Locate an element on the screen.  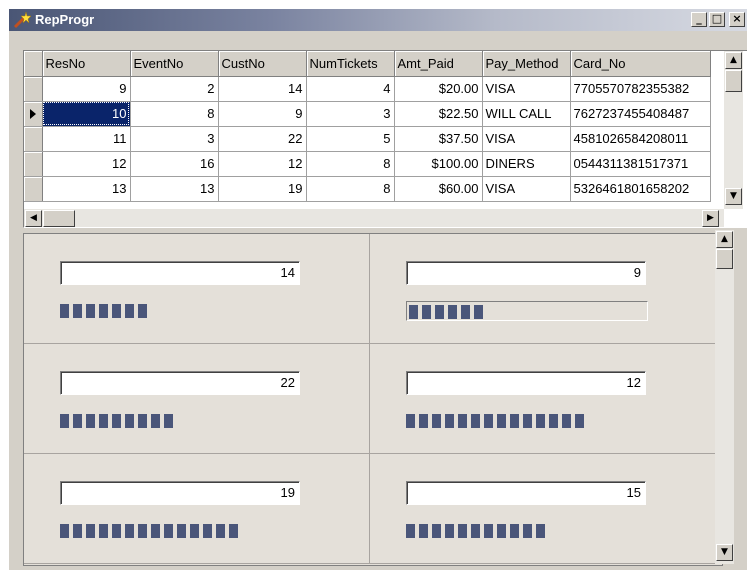
cell-card-no: 0544311381517371 is located at coordinates (640, 164).